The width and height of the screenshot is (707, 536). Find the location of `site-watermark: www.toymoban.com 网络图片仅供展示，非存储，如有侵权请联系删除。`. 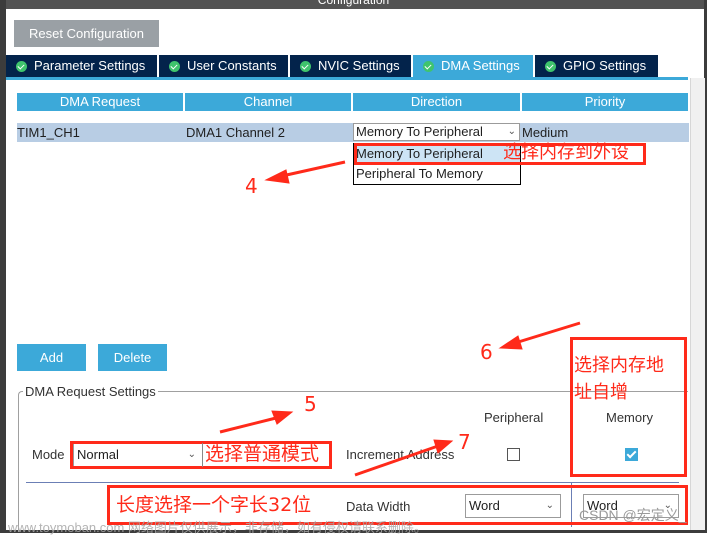

site-watermark: www.toymoban.com 网络图片仅供展示，非存储，如有侵权请联系删除。 is located at coordinates (217, 527).